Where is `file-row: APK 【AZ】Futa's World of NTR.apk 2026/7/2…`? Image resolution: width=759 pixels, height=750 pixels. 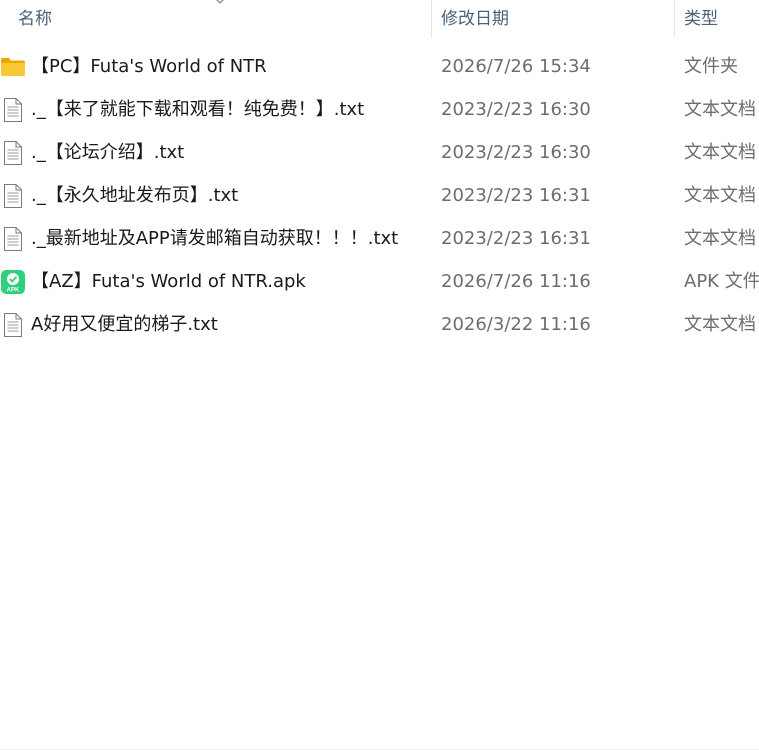
file-row: APK 【AZ】Futa's World of NTR.apk 2026/7/2… is located at coordinates (379, 281).